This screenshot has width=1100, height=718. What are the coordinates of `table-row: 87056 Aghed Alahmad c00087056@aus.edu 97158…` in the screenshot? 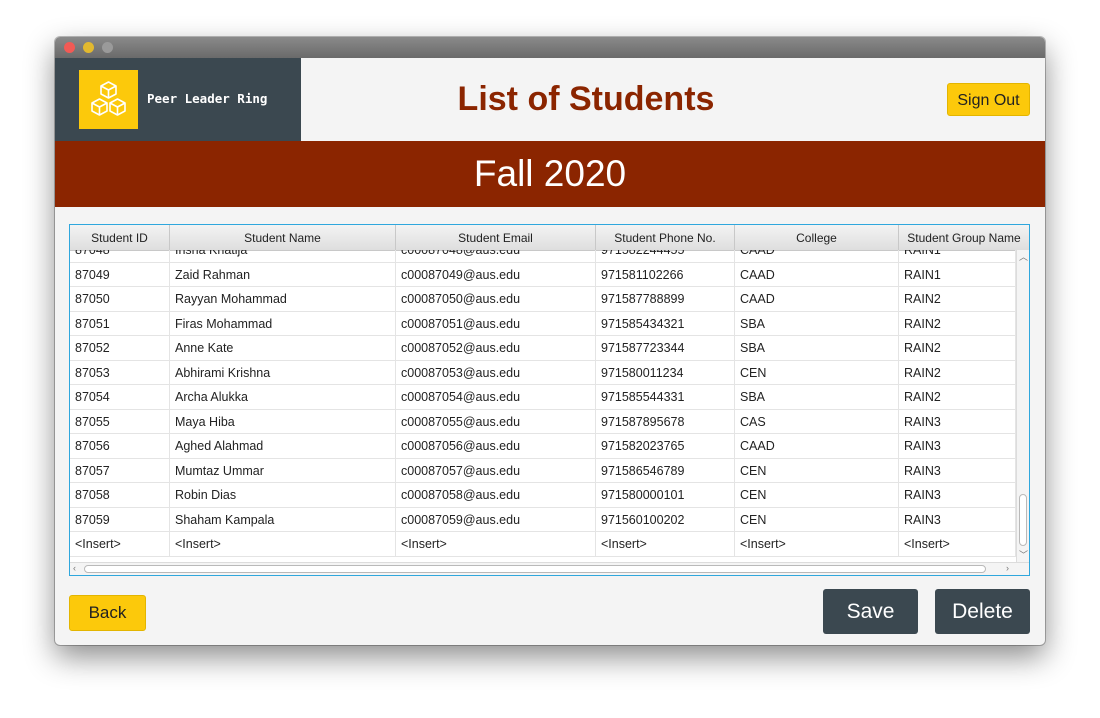 It's located at (543, 446).